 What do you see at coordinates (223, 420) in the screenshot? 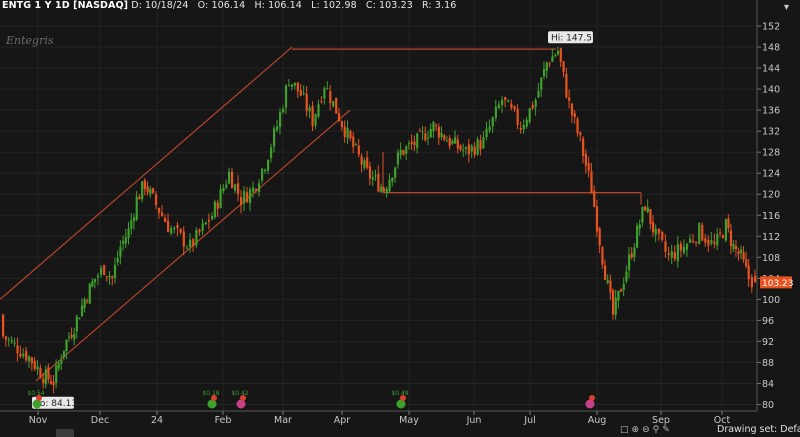
I see `x-tick-label: Feb` at bounding box center [223, 420].